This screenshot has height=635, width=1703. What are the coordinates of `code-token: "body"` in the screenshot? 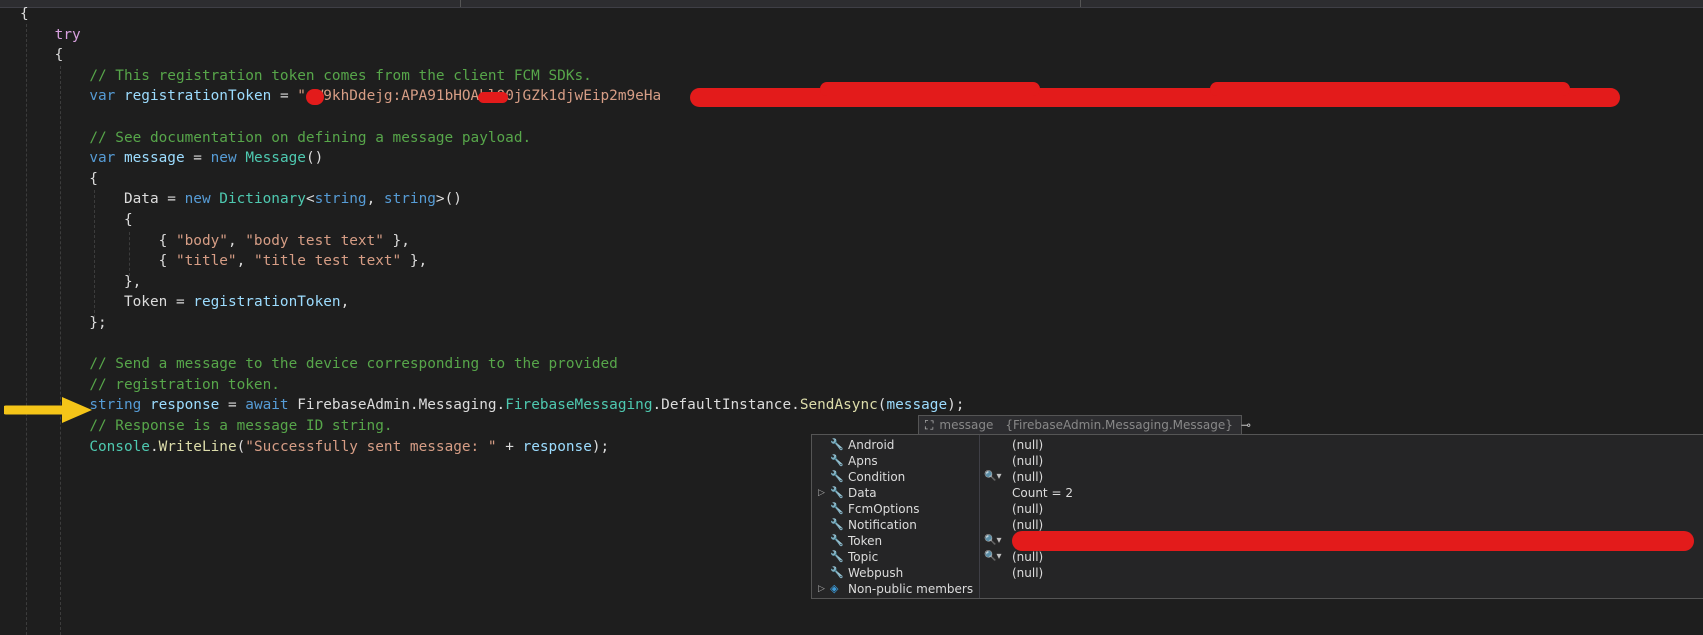 It's located at (201, 240).